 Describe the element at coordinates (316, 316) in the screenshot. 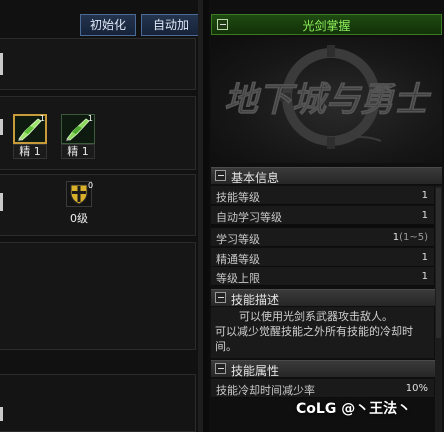

I see `description-line: 可以使用光剑系武器攻击敌人。` at that location.